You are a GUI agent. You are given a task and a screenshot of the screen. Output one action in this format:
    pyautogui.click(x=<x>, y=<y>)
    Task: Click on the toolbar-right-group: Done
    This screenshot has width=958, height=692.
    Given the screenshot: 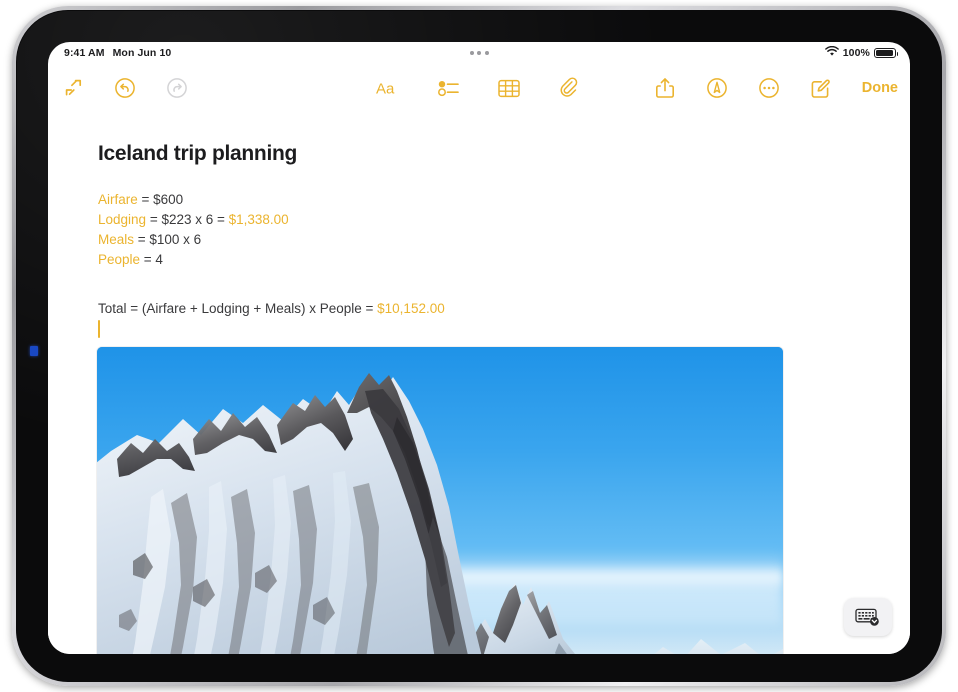 What is the action you would take?
    pyautogui.click(x=775, y=88)
    